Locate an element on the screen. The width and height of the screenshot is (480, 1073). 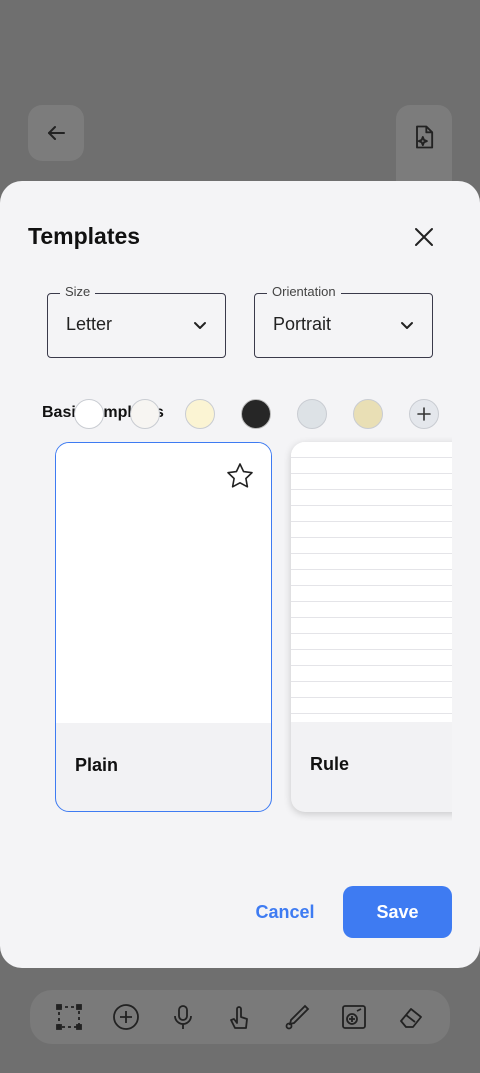
close-button is located at coordinates (424, 237).